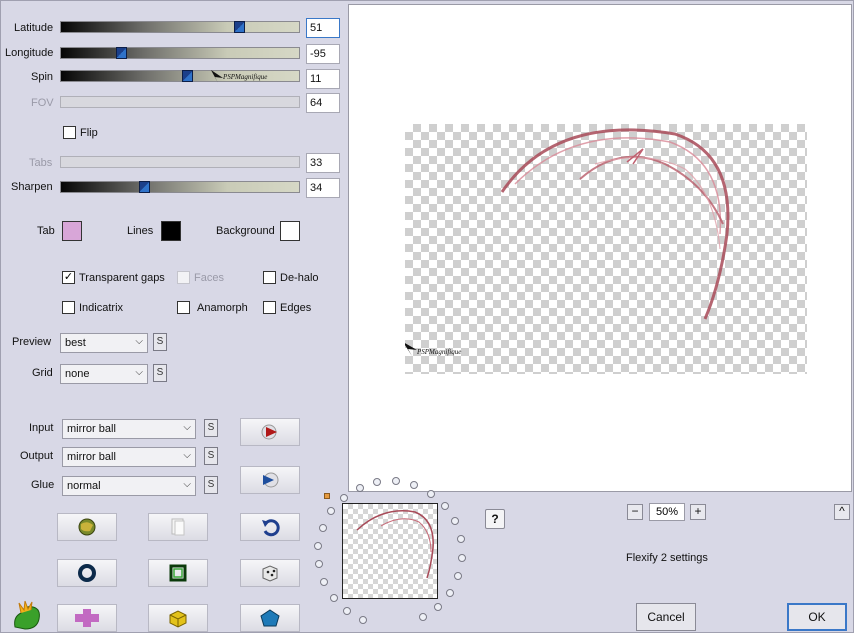 The width and height of the screenshot is (854, 633). I want to click on transparent-gaps-label: Transparent gaps, so click(122, 278).